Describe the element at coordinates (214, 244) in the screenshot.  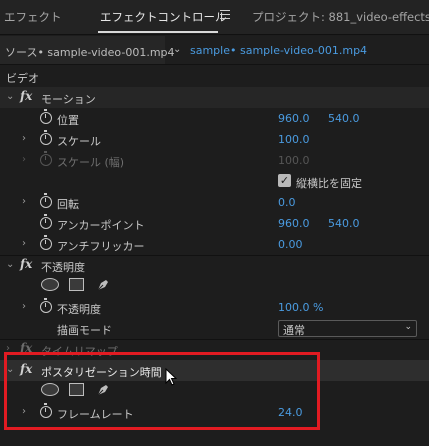
I see `property-row-anti-flicker: › アンチフリッカー 0.00` at that location.